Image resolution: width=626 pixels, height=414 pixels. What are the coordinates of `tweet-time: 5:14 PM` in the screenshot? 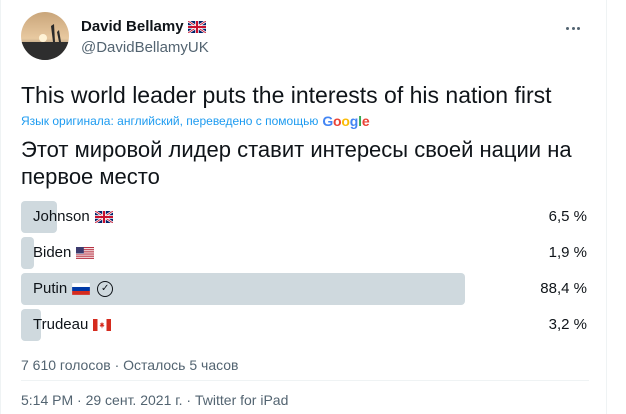 It's located at (47, 400).